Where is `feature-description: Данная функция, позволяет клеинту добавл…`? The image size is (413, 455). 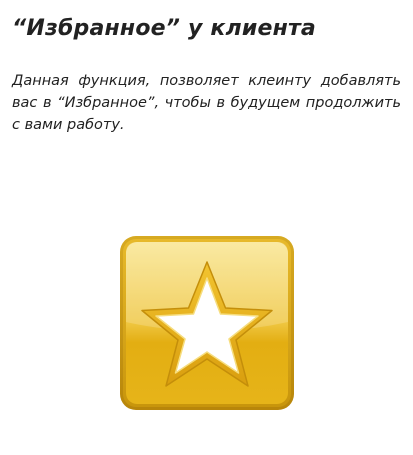 feature-description: Данная функция, позволяет клеинту добавл… is located at coordinates (206, 103).